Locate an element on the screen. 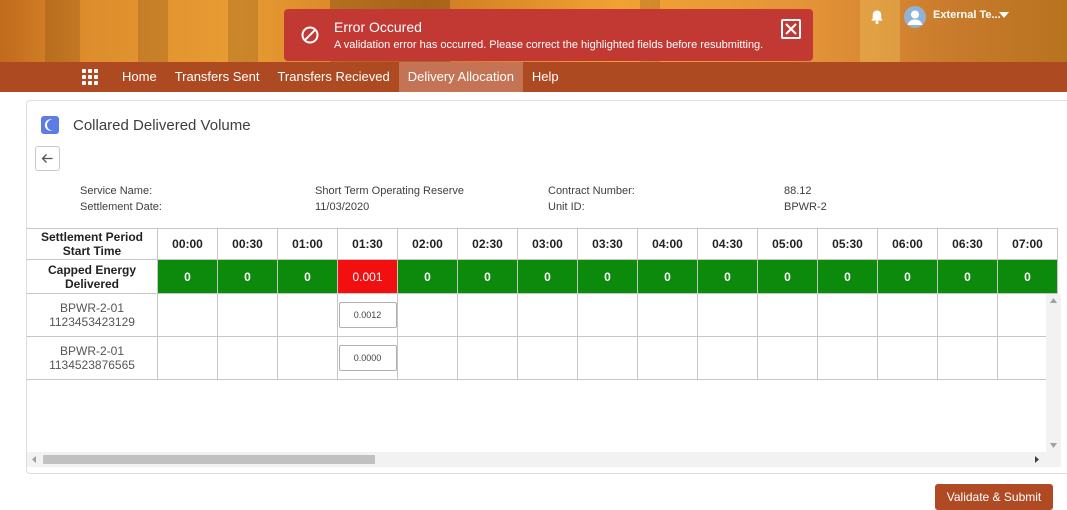 This screenshot has height=510, width=1067. back-button is located at coordinates (47, 158).